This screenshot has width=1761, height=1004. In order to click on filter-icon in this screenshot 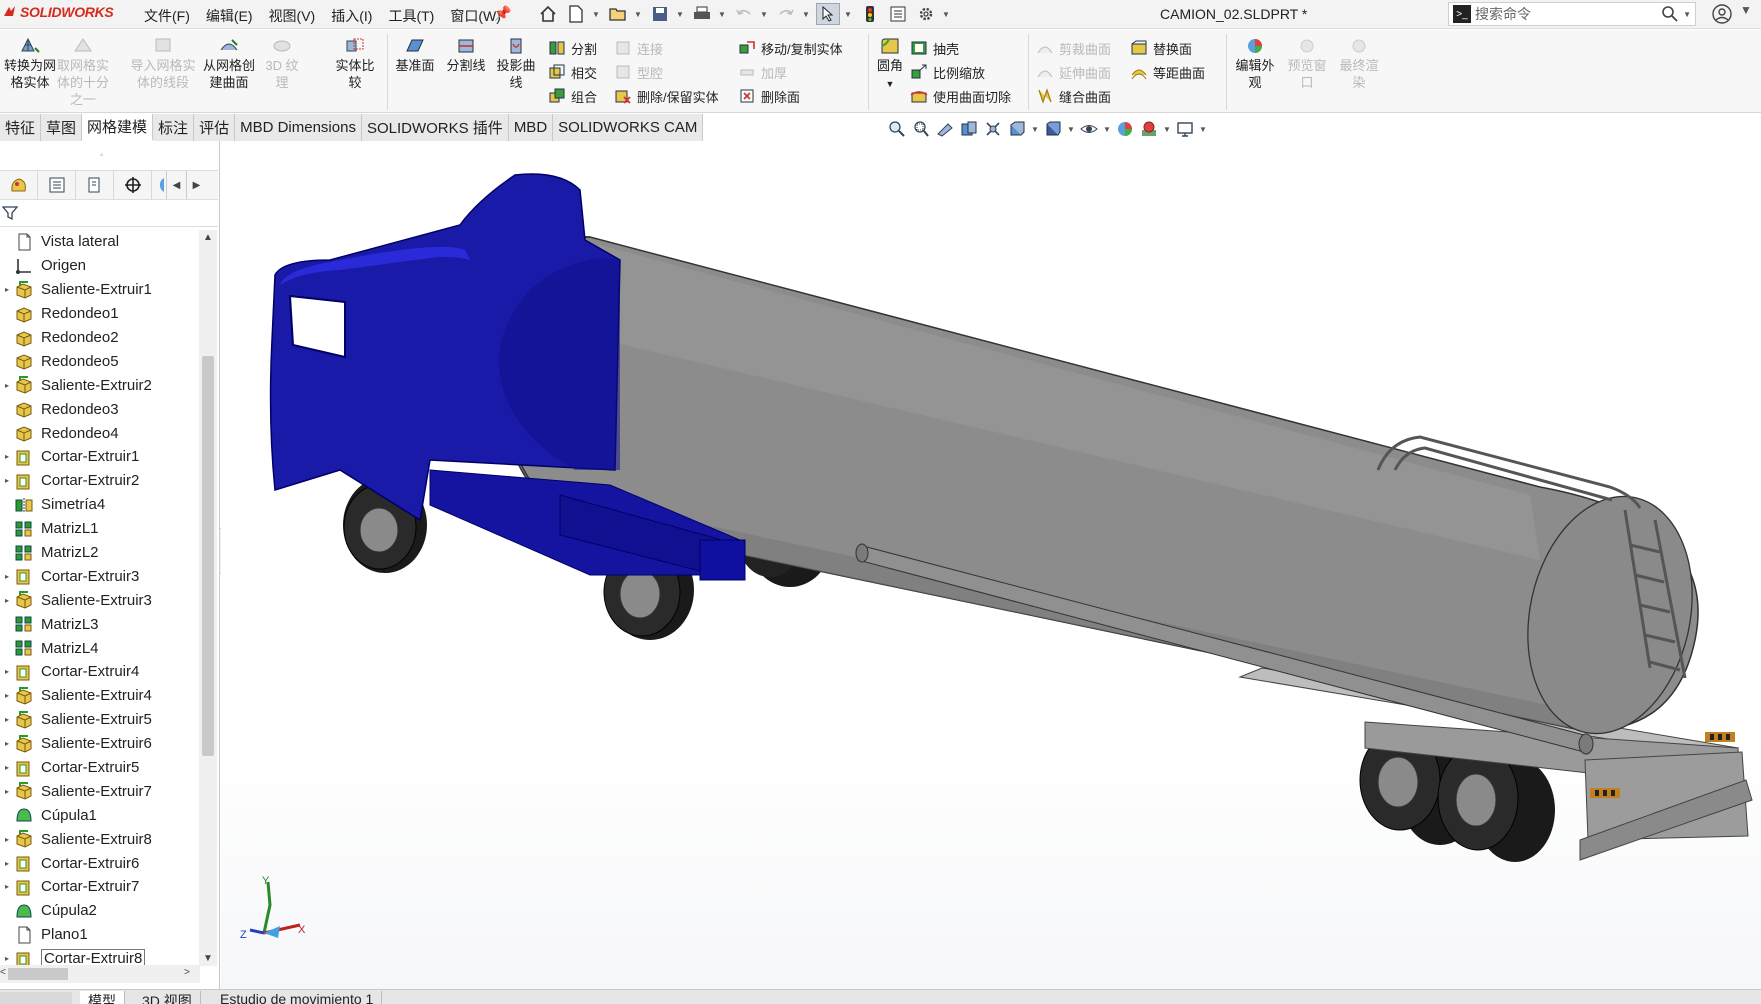, I will do `click(10, 213)`.